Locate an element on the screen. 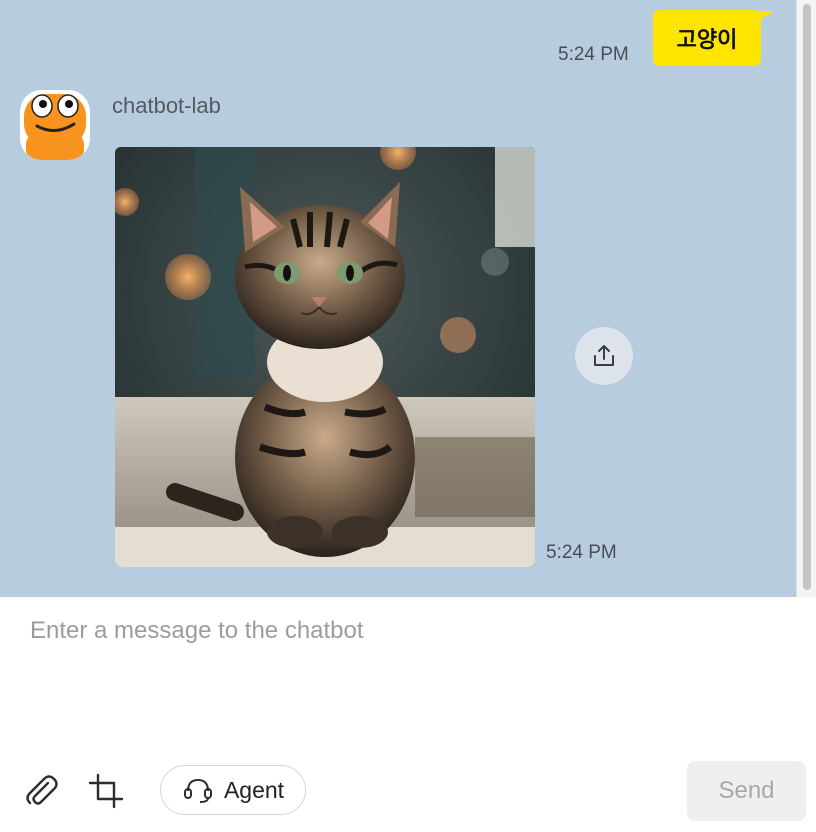  user-message-text: 고양이 is located at coordinates (707, 39).